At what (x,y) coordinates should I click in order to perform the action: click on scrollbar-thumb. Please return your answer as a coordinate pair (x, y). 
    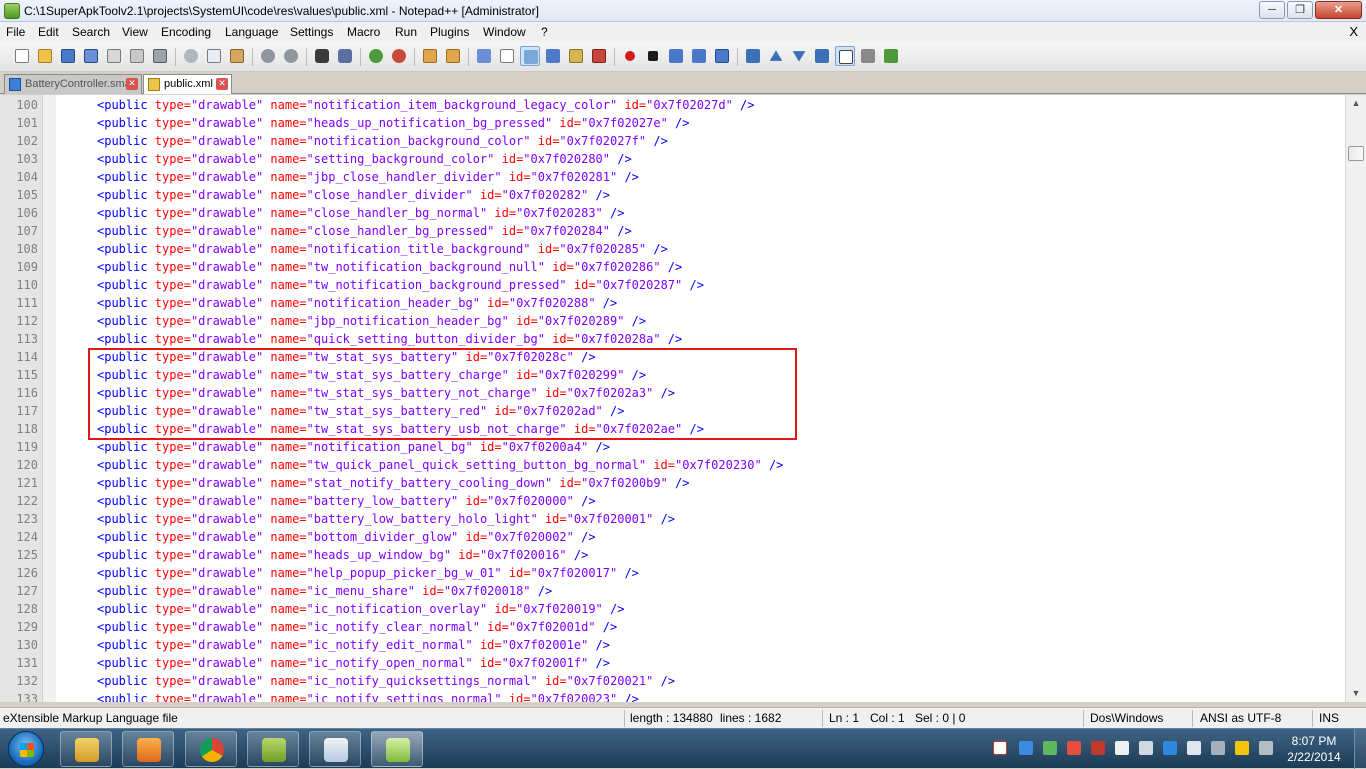
    Looking at the image, I should click on (1356, 153).